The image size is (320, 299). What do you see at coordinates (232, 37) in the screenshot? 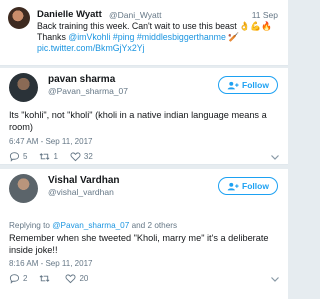
I see `emoji: 🏏` at bounding box center [232, 37].